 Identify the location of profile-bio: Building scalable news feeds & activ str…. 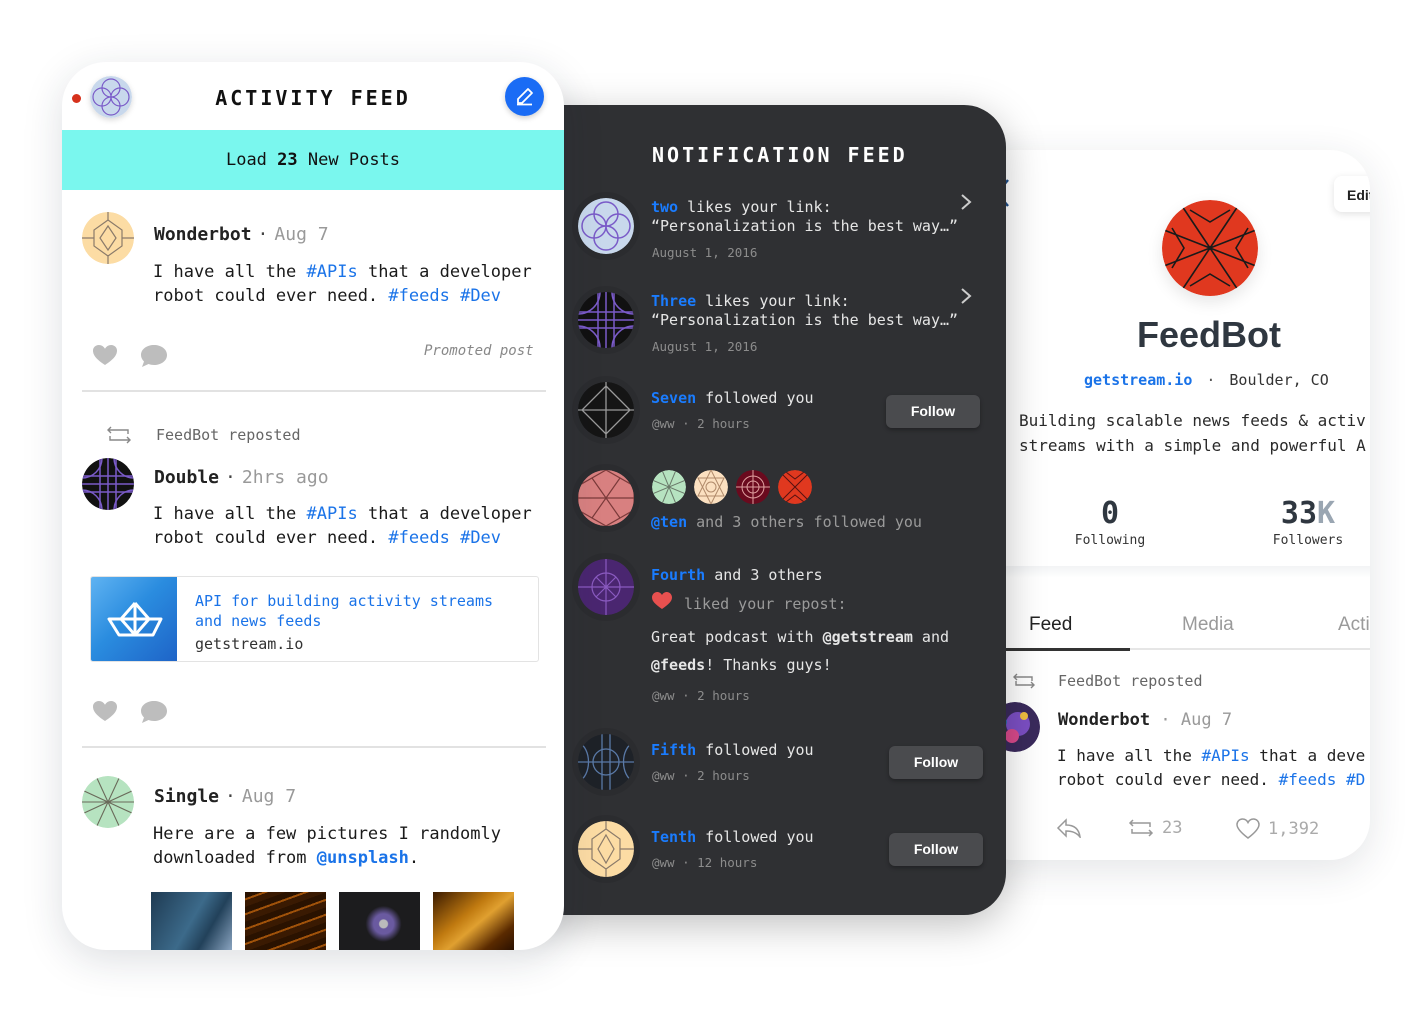
(1192, 433).